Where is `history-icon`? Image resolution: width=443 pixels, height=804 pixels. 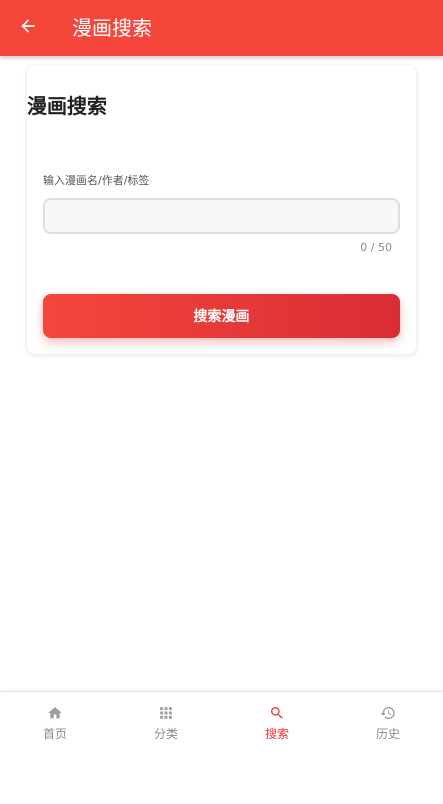
history-icon is located at coordinates (388, 713).